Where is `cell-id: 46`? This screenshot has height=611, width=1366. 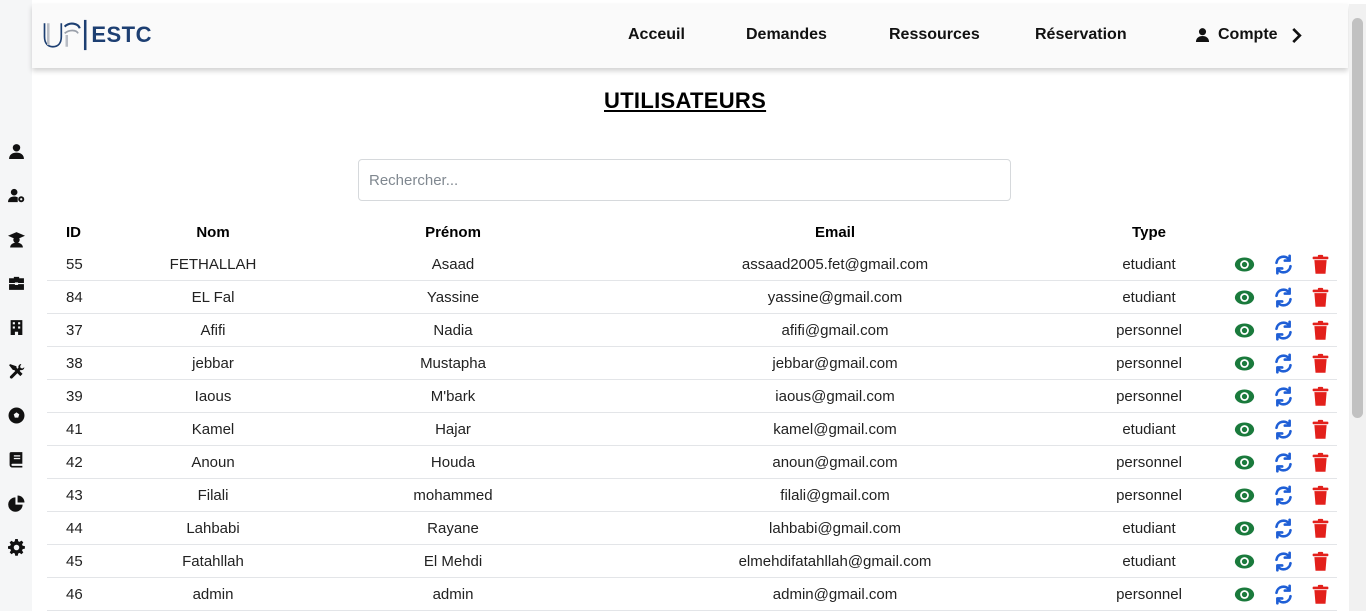 cell-id: 46 is located at coordinates (74, 594).